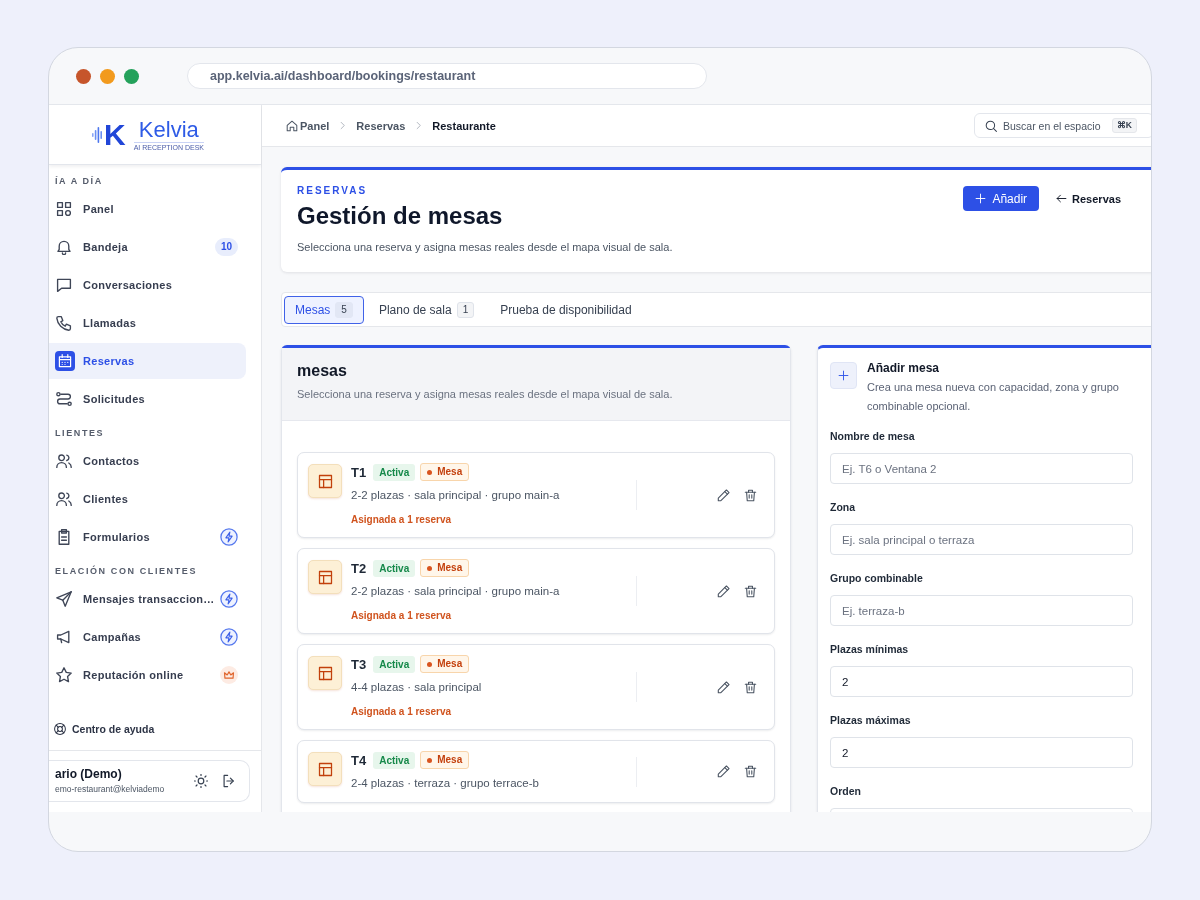 Image resolution: width=1200 pixels, height=900 pixels. What do you see at coordinates (147, 361) in the screenshot?
I see `sidebar-item: Reservas` at bounding box center [147, 361].